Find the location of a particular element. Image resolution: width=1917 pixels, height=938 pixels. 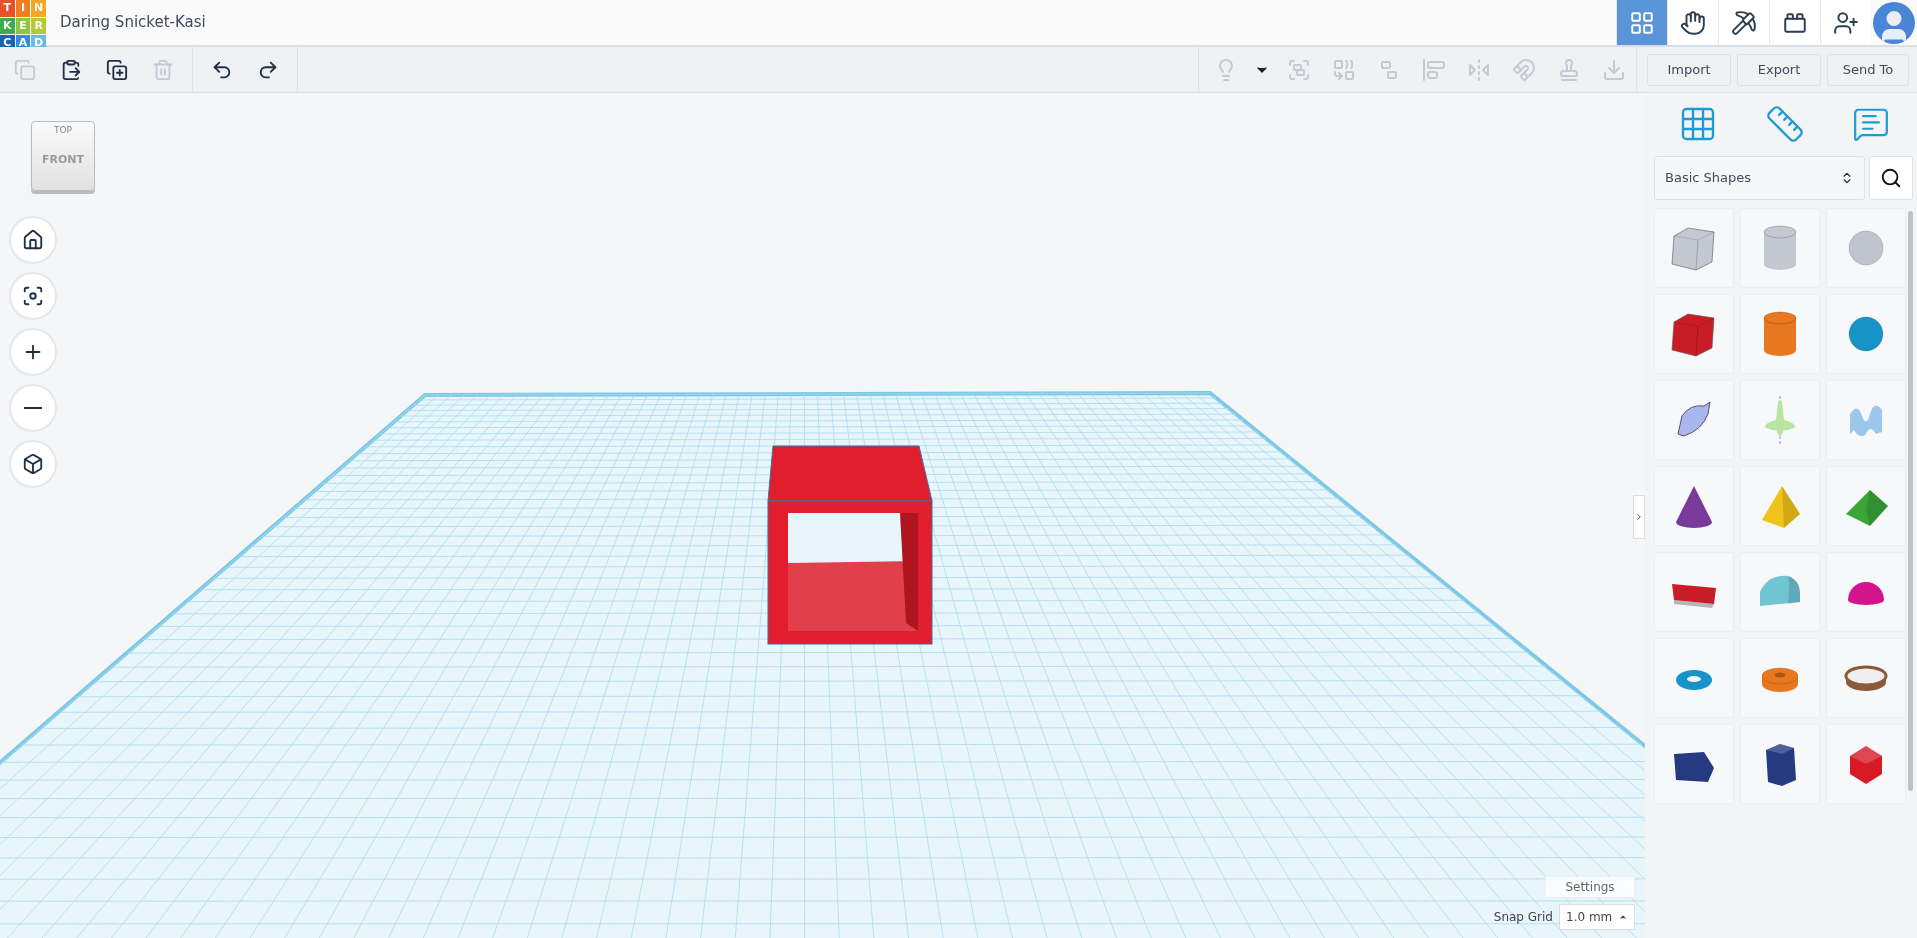

snap-grid-label: Snap Grid is located at coordinates (1523, 917).